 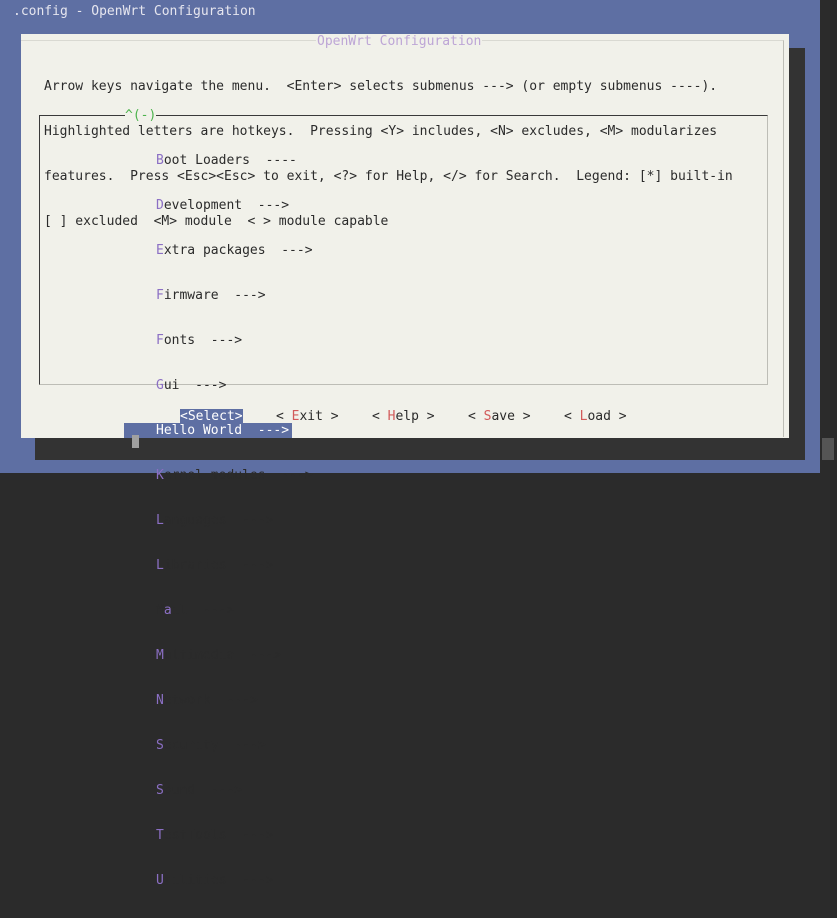 What do you see at coordinates (160, 700) in the screenshot?
I see `menu-item-hotkey: N` at bounding box center [160, 700].